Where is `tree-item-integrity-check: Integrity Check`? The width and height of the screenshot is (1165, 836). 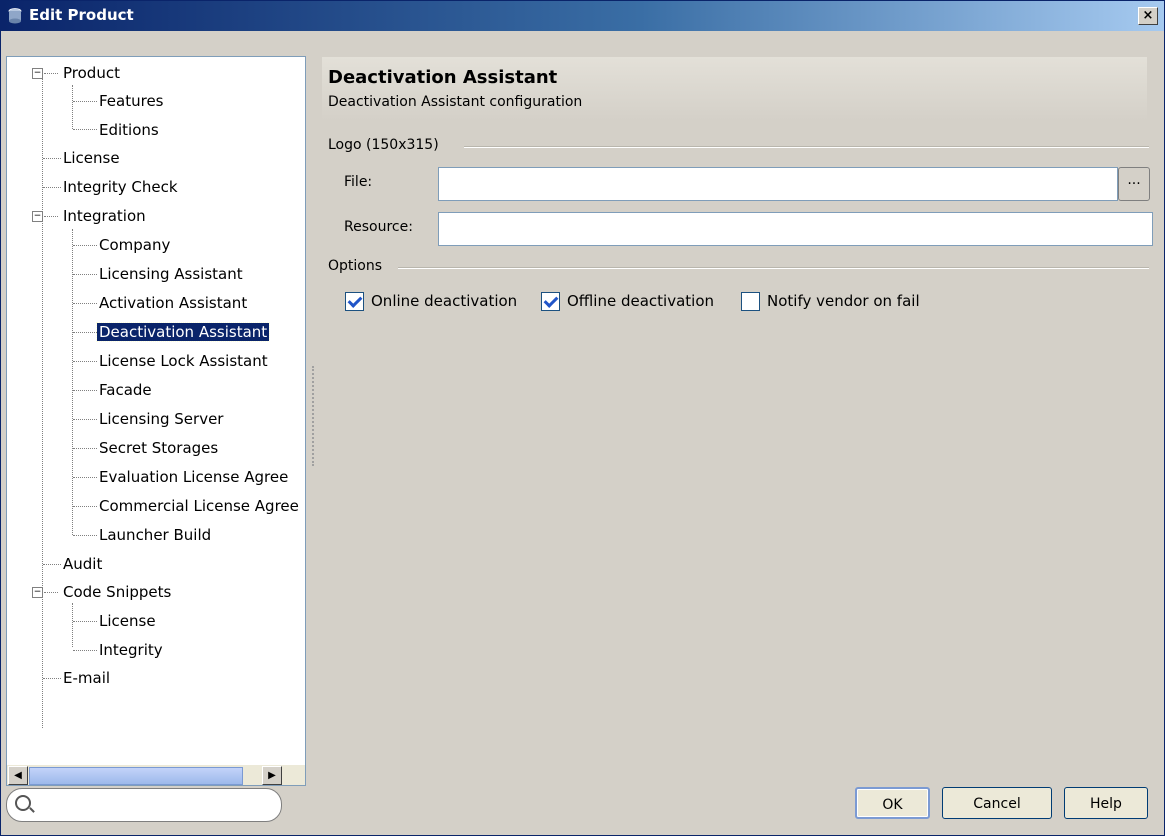
tree-item-integrity-check: Integrity Check is located at coordinates (120, 187).